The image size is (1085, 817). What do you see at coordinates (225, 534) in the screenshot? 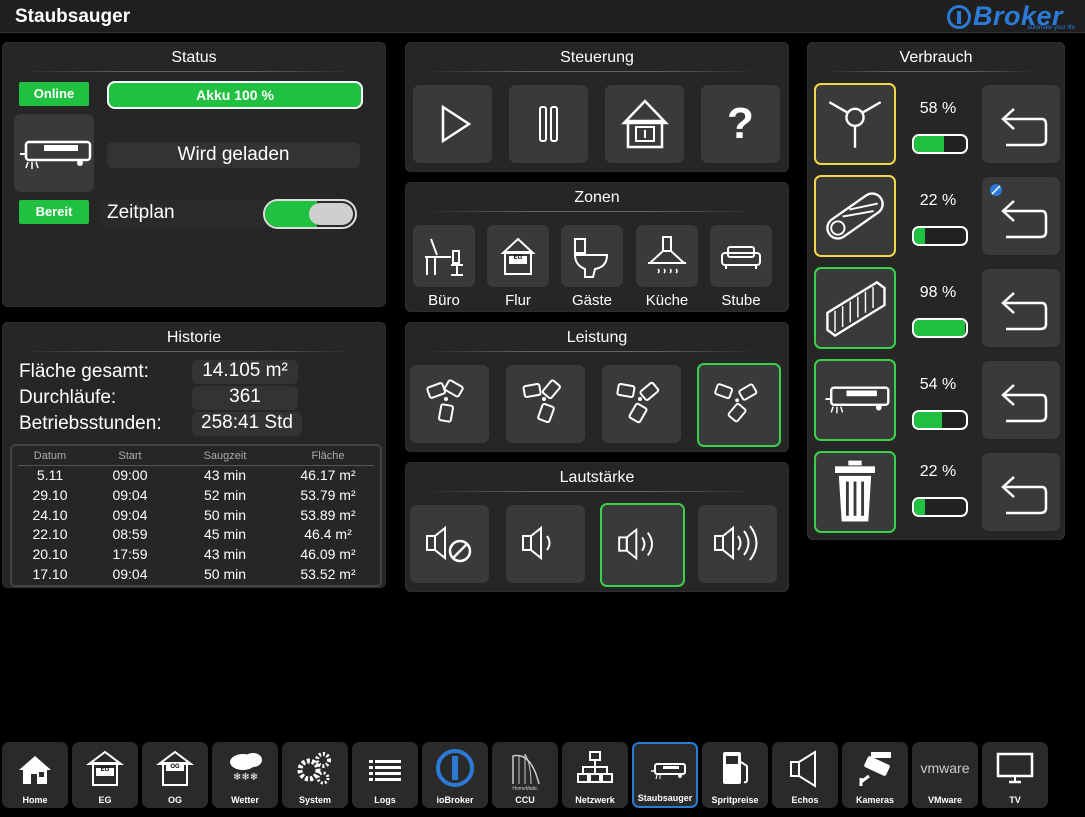
I see `cell-duration: 45 min` at bounding box center [225, 534].